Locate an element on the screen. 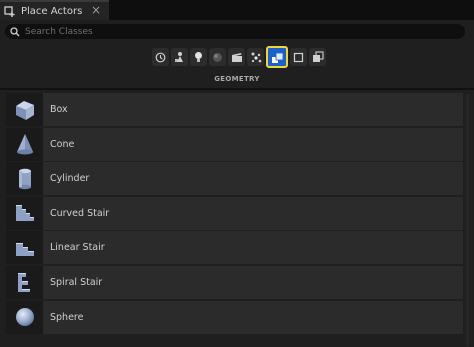  cinematic-icon is located at coordinates (236, 57).